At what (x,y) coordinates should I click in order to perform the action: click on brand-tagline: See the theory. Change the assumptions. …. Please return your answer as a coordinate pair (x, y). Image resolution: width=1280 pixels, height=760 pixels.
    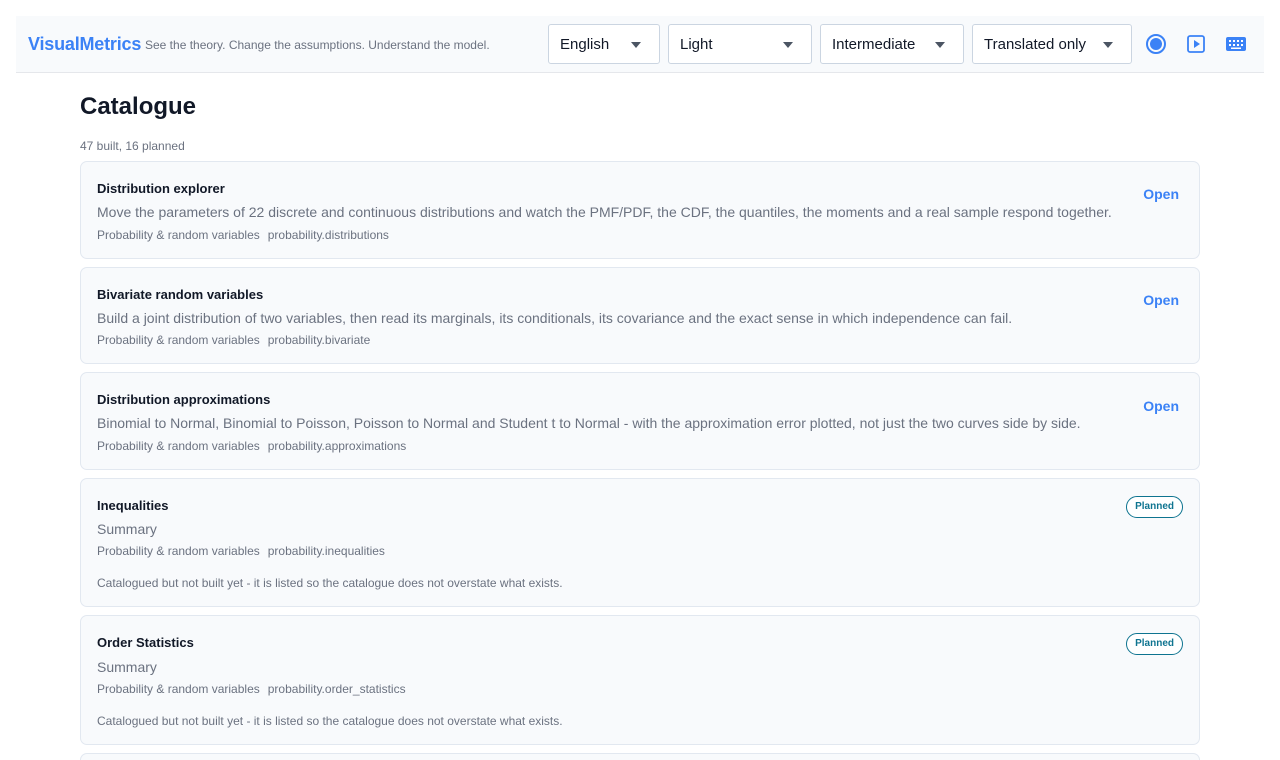
    Looking at the image, I should click on (317, 45).